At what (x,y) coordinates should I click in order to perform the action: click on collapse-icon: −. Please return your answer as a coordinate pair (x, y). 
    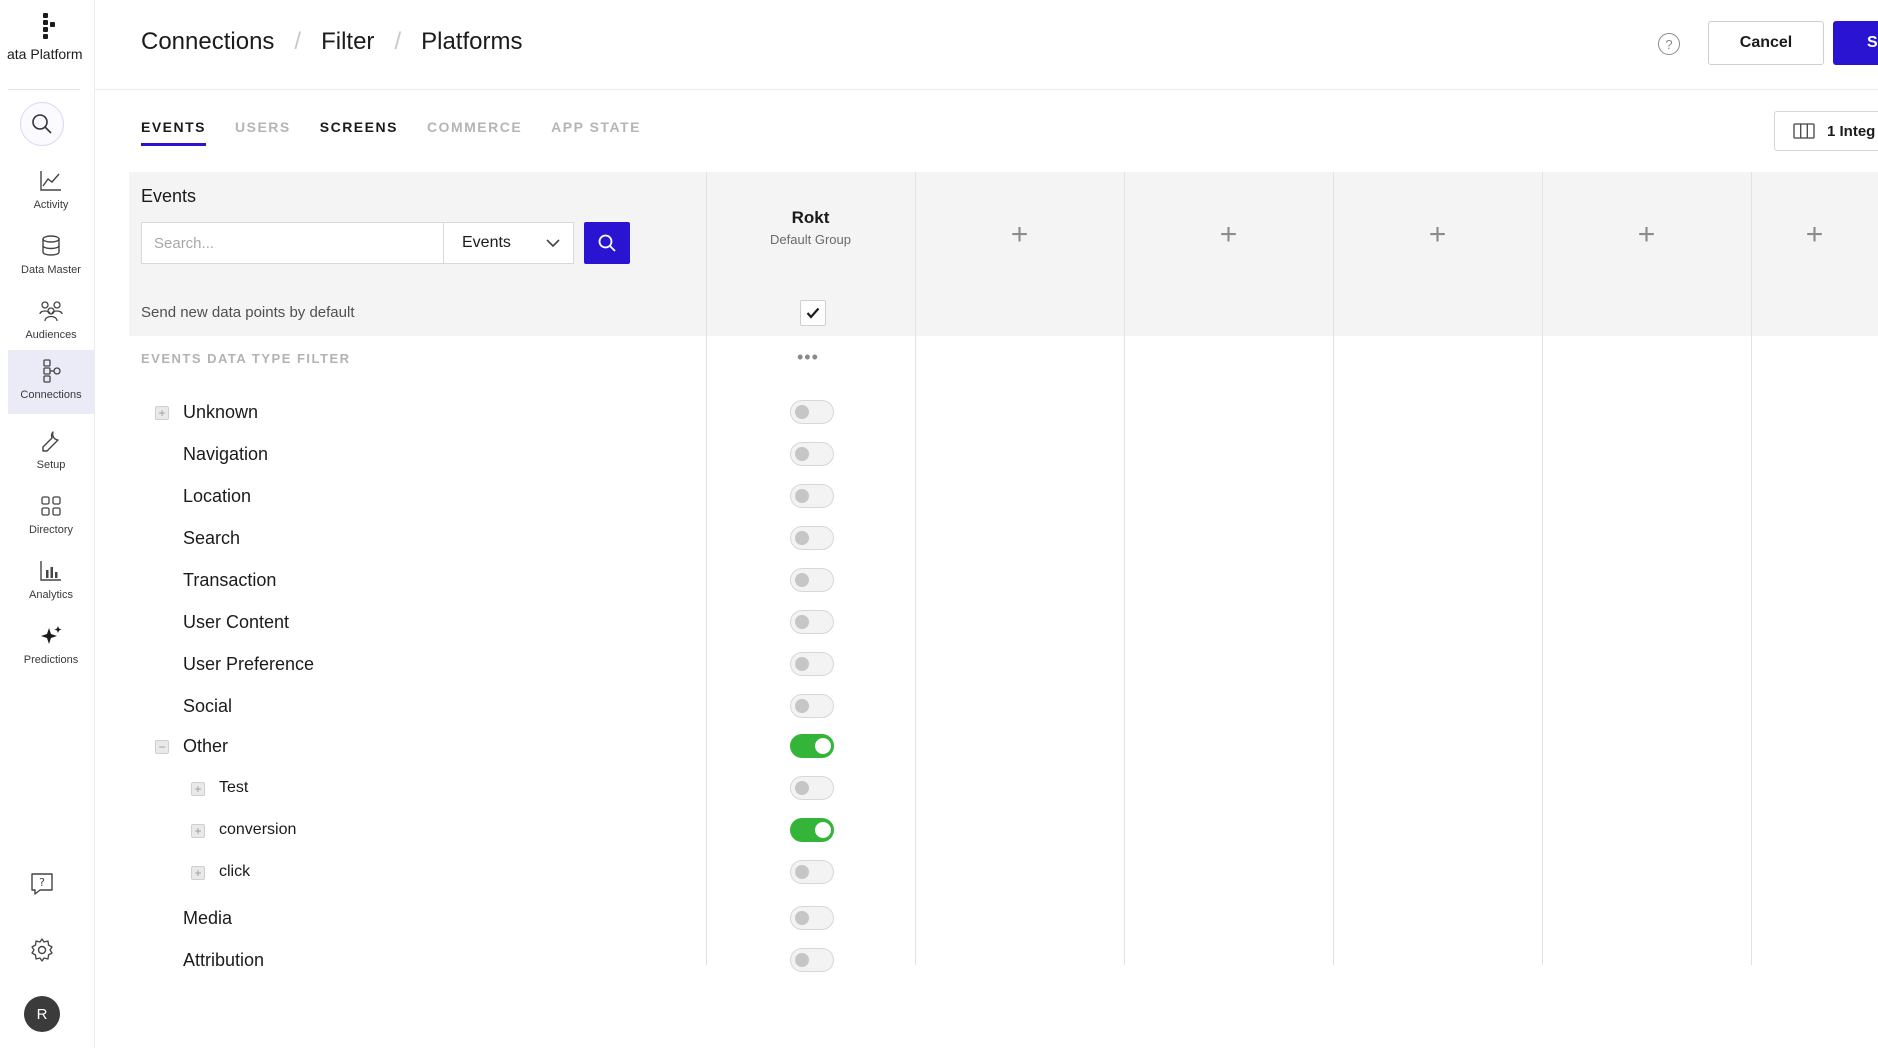
    Looking at the image, I should click on (162, 747).